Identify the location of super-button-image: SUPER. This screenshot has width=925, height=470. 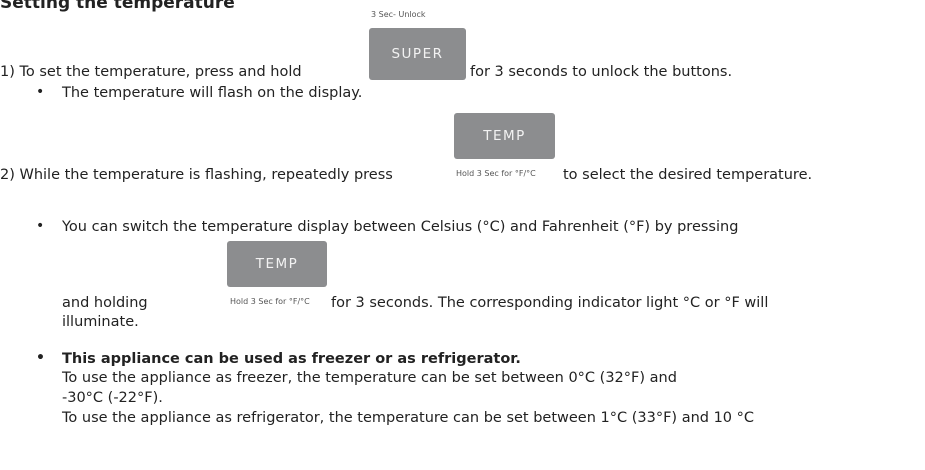
(417, 54).